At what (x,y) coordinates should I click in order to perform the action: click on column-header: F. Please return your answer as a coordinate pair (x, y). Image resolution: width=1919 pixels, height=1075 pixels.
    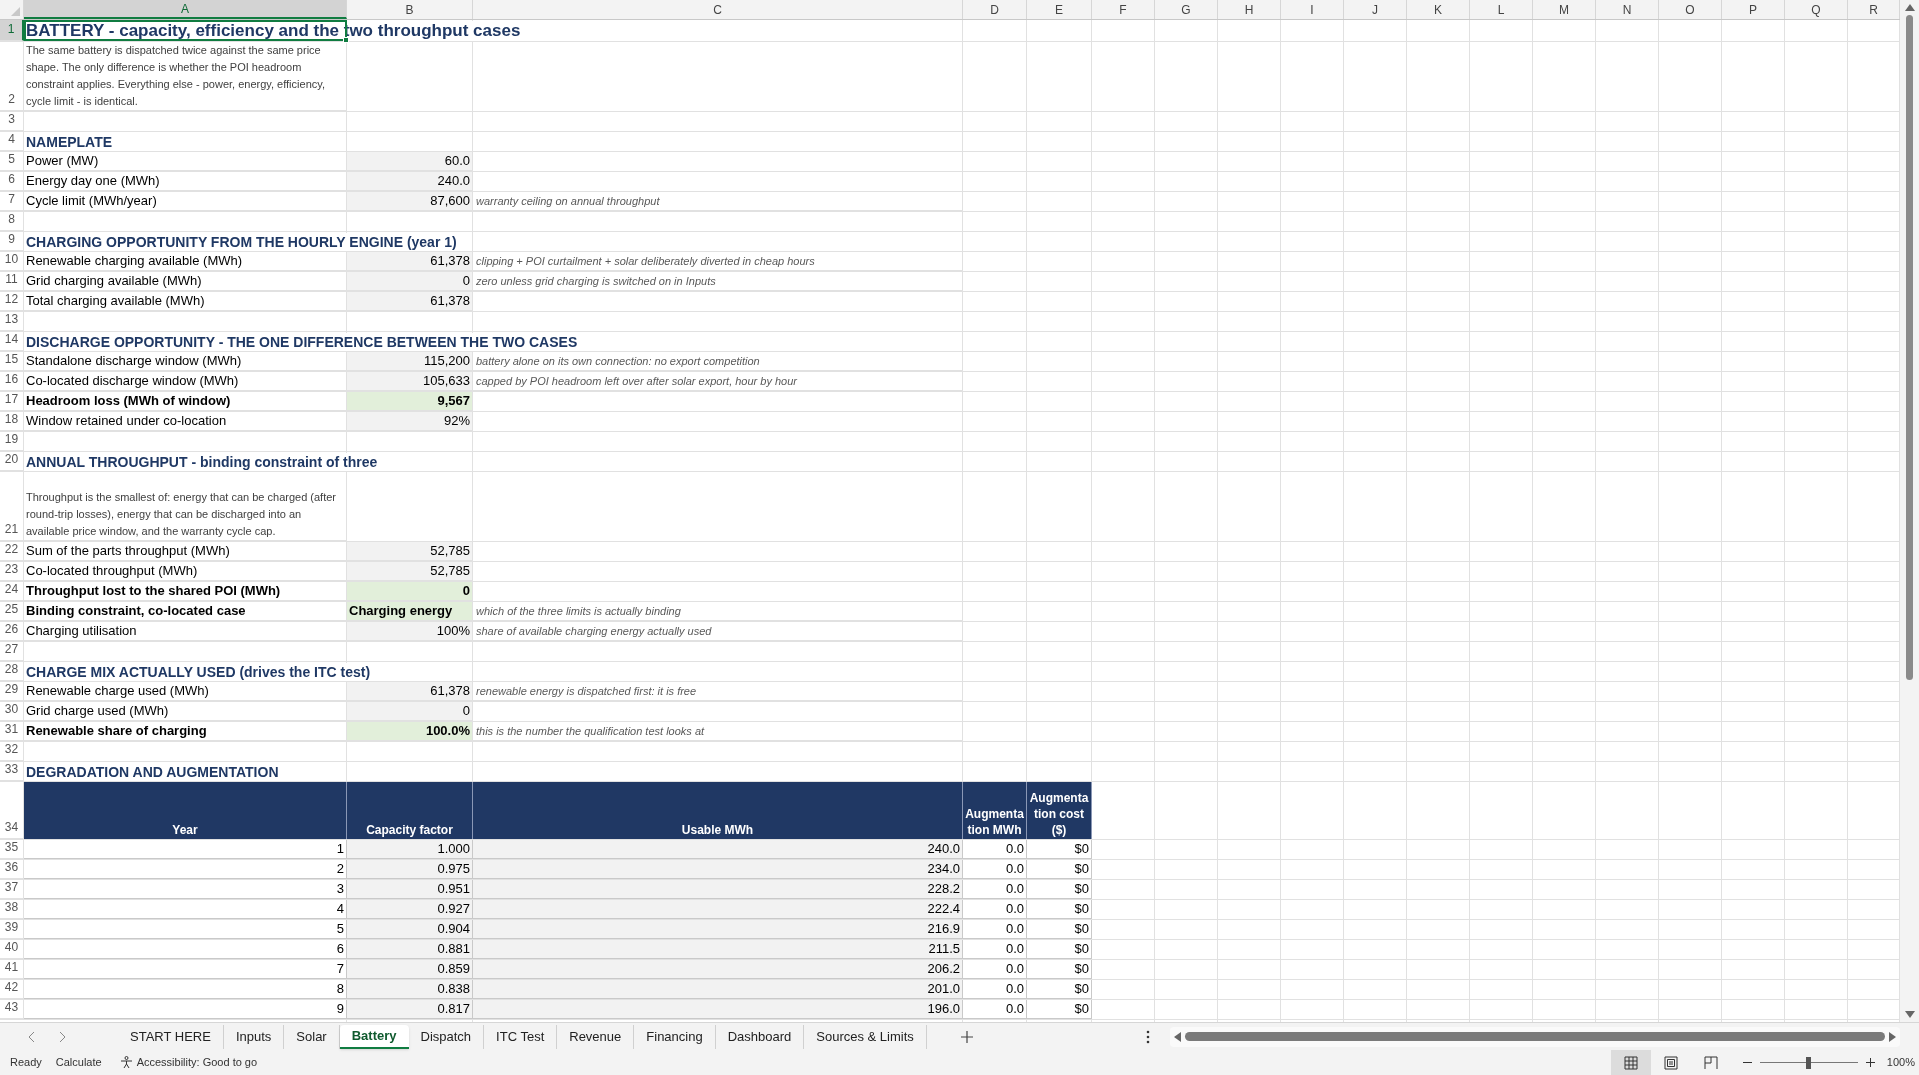
    Looking at the image, I should click on (1123, 9).